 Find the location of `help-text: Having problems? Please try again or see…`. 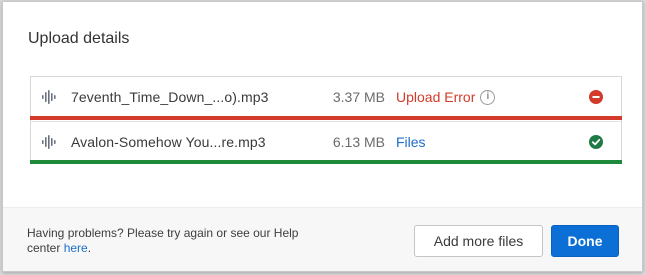

help-text: Having problems? Please try again or see… is located at coordinates (177, 241).